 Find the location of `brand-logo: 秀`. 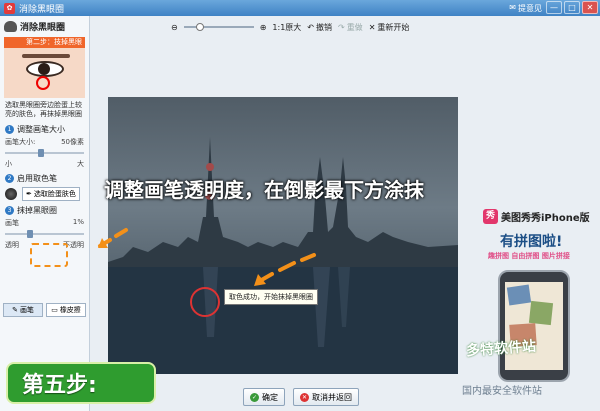

brand-logo: 秀 is located at coordinates (490, 216).